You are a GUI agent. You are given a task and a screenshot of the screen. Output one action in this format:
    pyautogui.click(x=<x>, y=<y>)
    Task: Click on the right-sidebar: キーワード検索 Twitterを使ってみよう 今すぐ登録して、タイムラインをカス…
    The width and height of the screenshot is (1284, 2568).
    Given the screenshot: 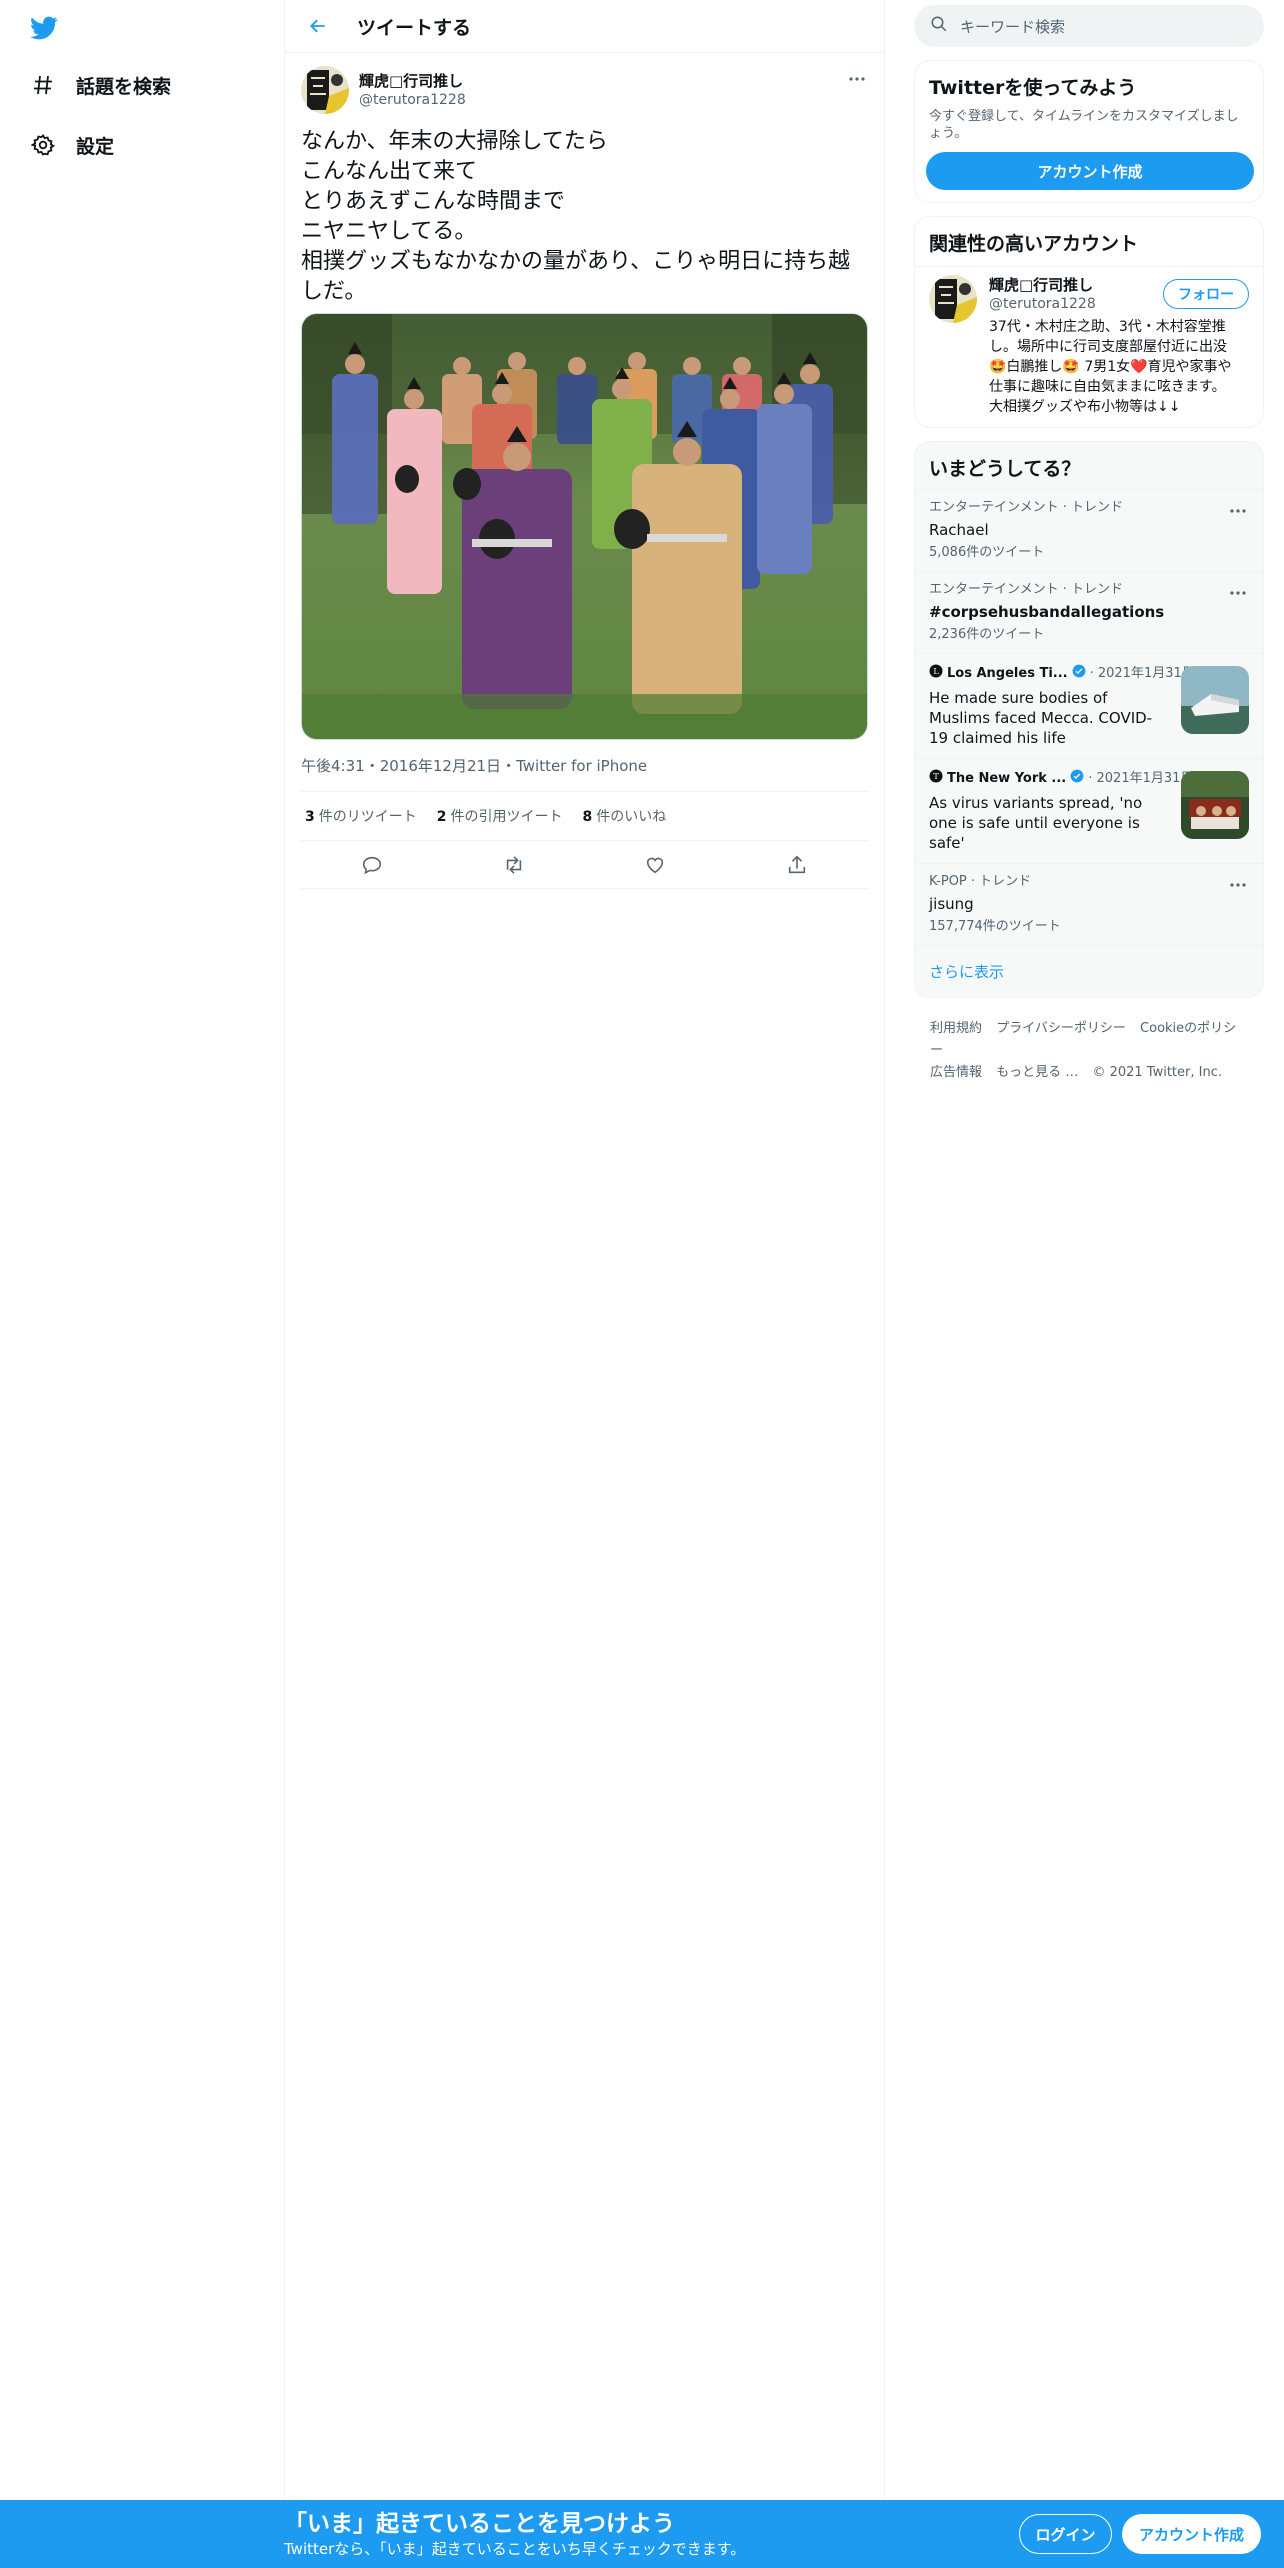 What is the action you would take?
    pyautogui.click(x=1089, y=552)
    